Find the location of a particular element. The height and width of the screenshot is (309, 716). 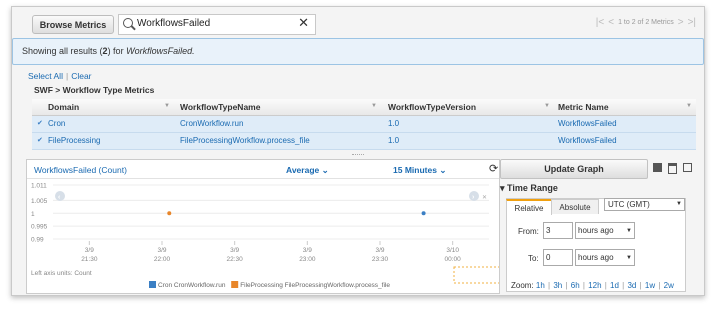

refresh-icon: ⟳ is located at coordinates (493, 168).